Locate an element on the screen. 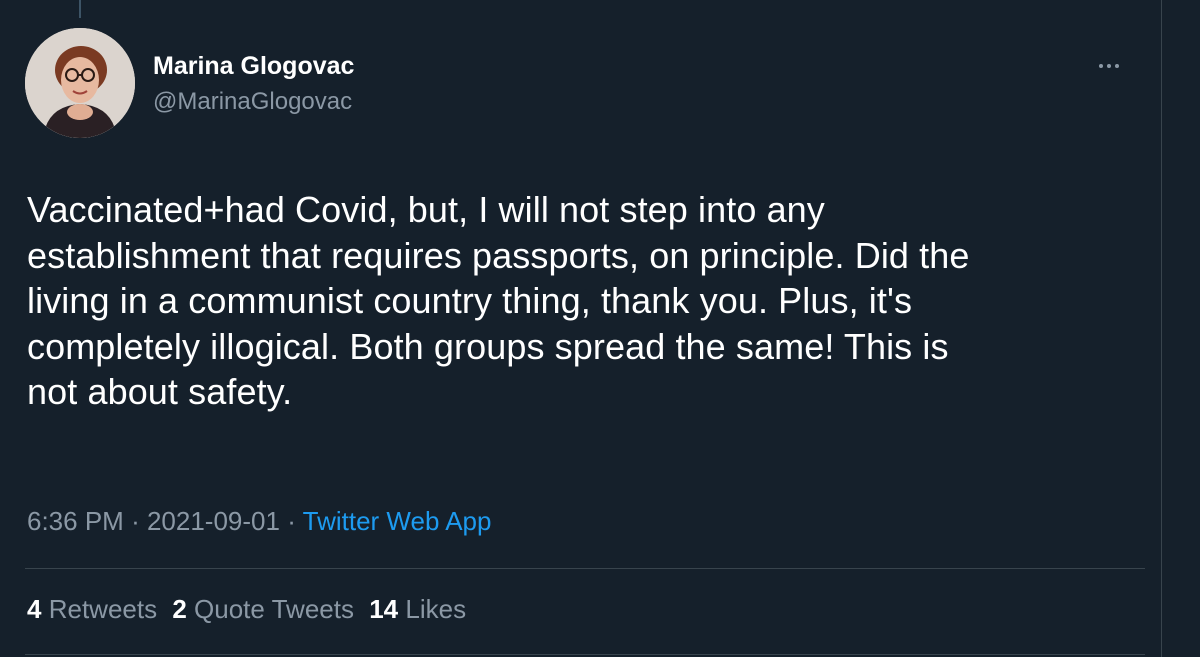 The height and width of the screenshot is (657, 1200). tweet-source-link: Twitter Web App is located at coordinates (397, 521).